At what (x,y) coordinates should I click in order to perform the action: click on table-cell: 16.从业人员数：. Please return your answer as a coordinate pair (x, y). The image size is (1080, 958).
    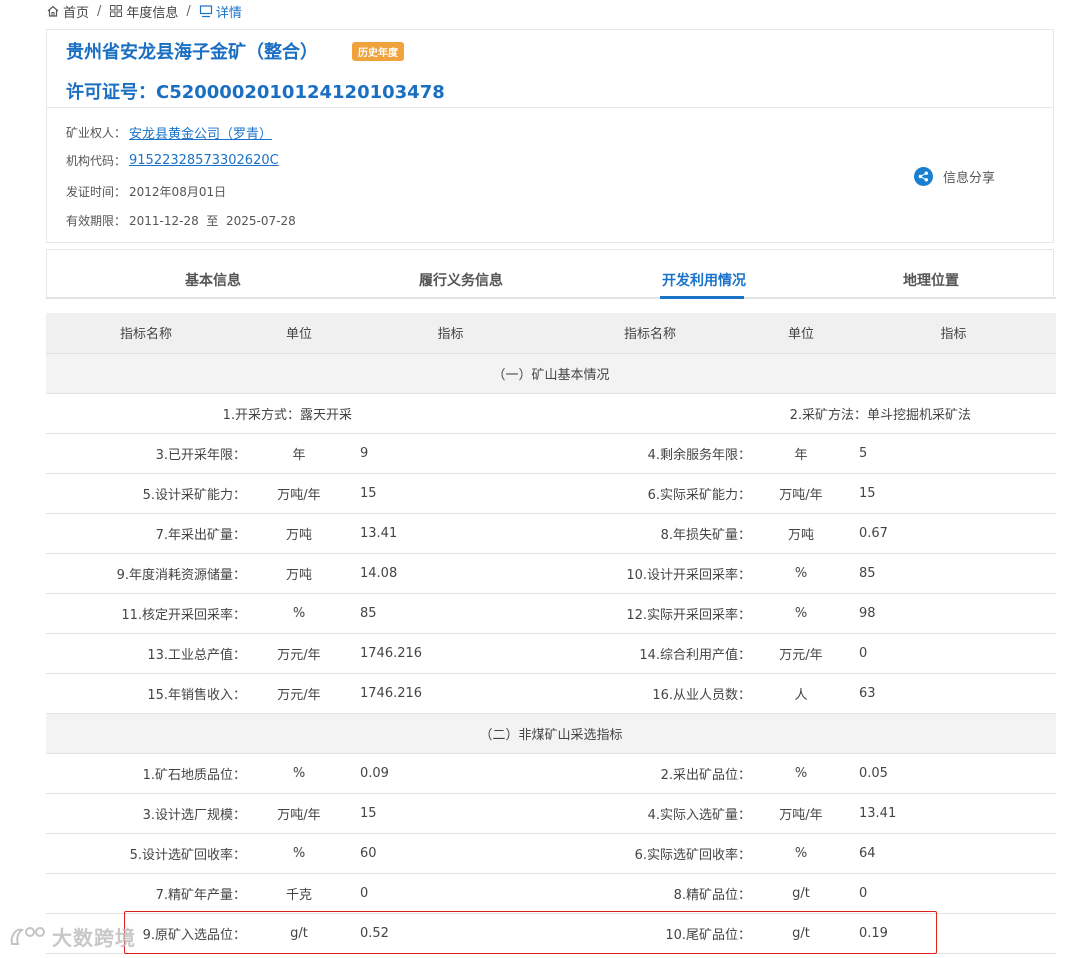
    Looking at the image, I should click on (650, 693).